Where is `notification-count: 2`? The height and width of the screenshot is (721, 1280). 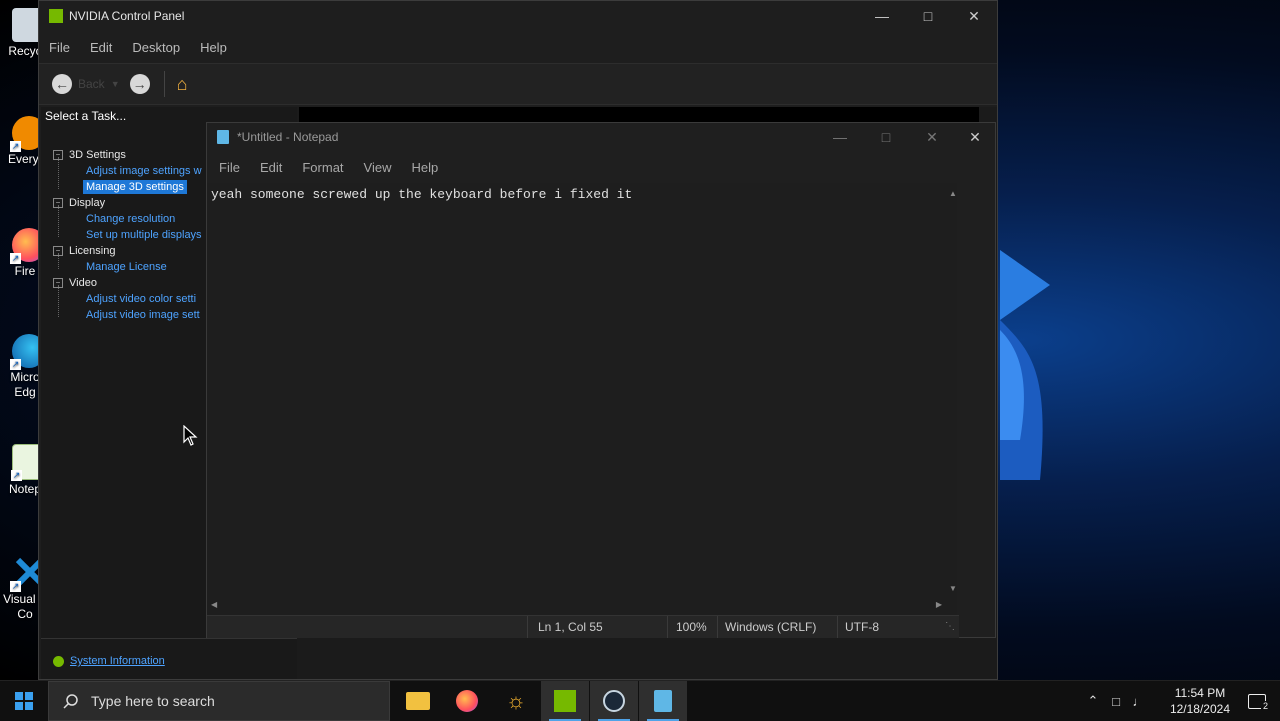
notification-count: 2 is located at coordinates (1265, 706).